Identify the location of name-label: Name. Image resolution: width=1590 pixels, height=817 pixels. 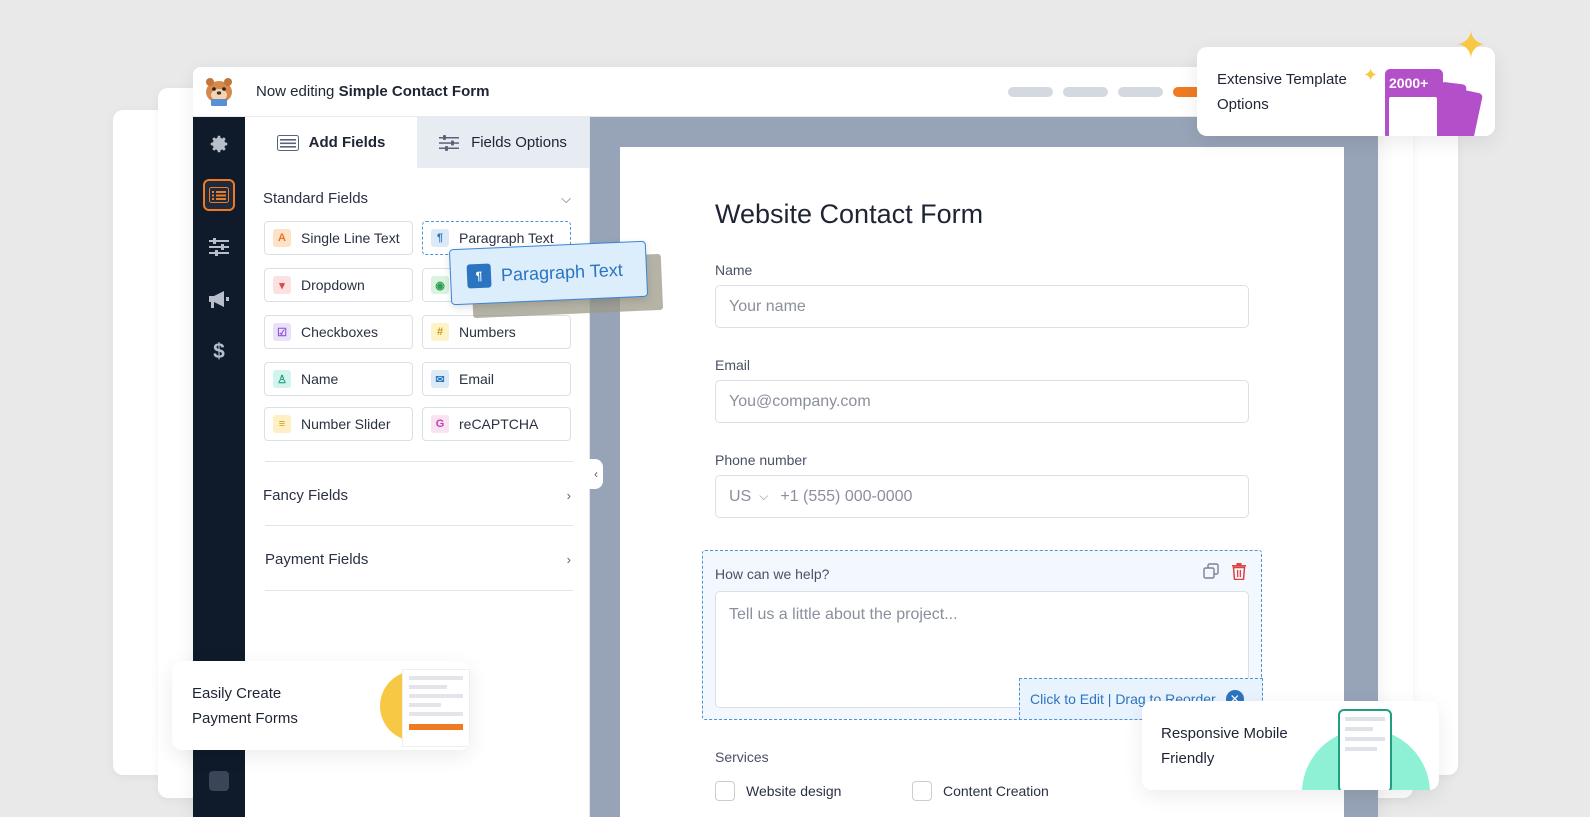
(734, 270).